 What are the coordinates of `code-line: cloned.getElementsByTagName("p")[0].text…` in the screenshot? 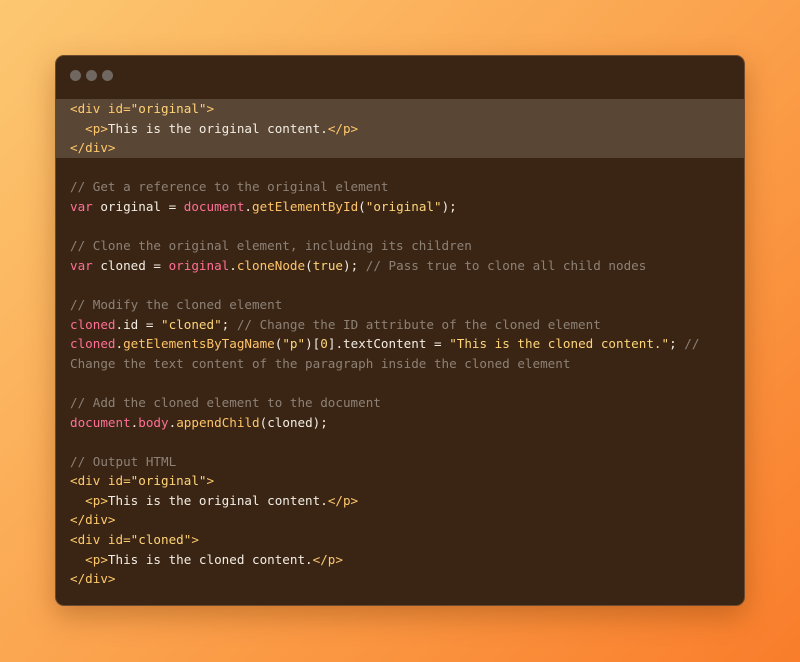 It's located at (400, 344).